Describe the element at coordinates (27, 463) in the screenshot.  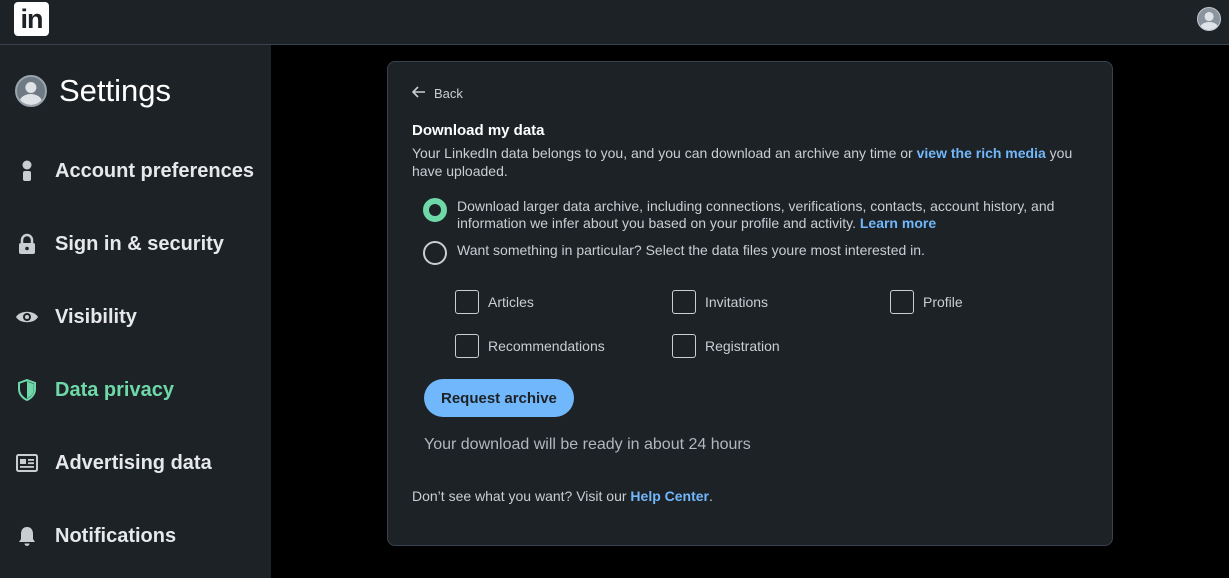
I see `newspaper-icon` at that location.